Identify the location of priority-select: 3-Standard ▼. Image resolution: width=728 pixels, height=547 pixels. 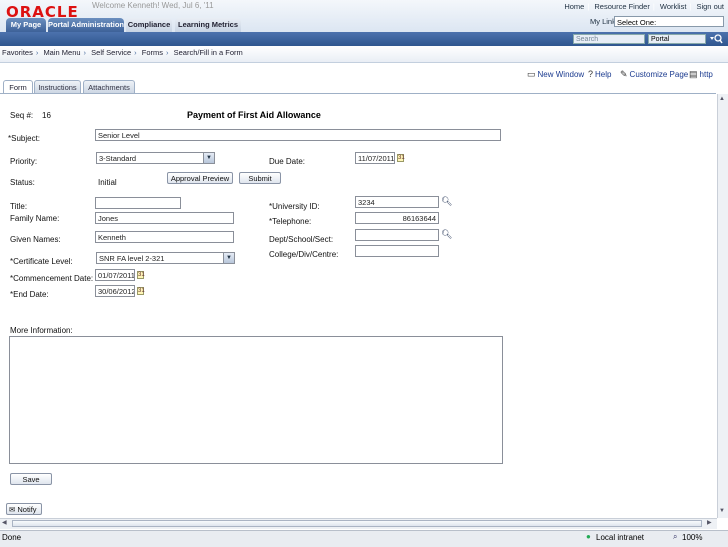
(155, 158).